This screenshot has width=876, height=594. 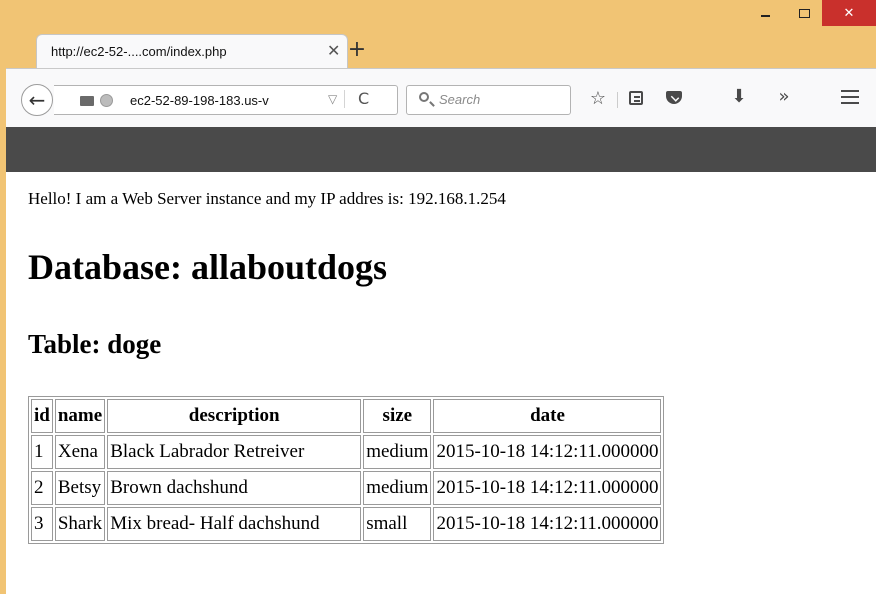 What do you see at coordinates (739, 96) in the screenshot?
I see `download-icon: ⬇` at bounding box center [739, 96].